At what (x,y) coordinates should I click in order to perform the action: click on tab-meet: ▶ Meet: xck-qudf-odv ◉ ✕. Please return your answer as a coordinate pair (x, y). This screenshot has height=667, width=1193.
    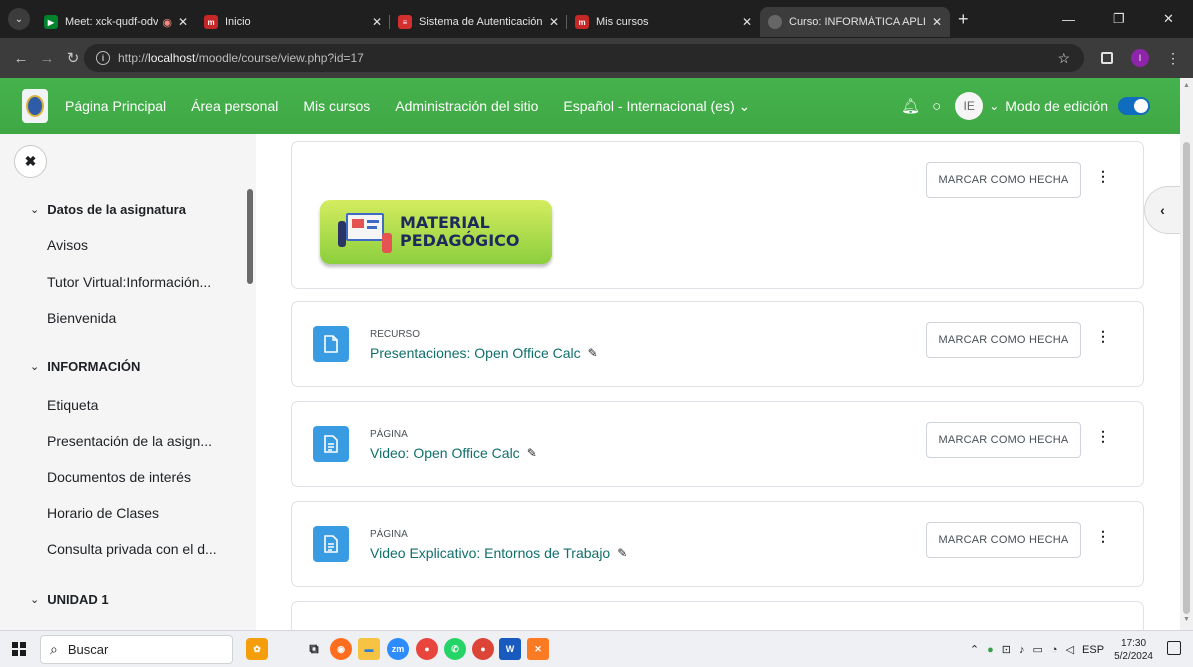
    Looking at the image, I should click on (116, 22).